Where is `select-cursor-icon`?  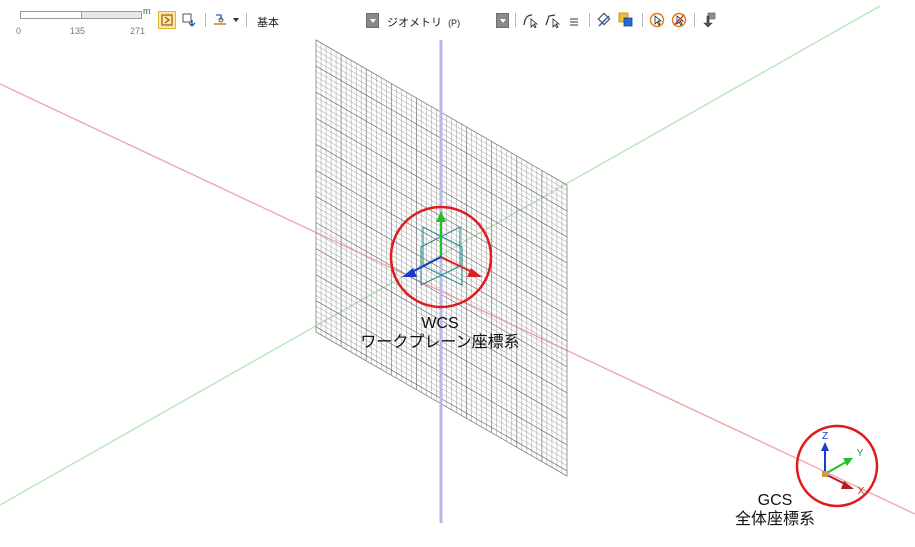 select-cursor-icon is located at coordinates (657, 20).